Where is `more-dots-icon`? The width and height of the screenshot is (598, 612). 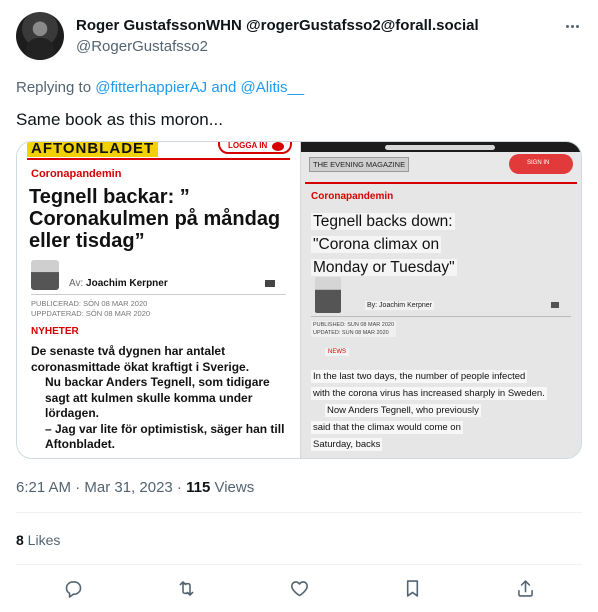
more-dots-icon is located at coordinates (572, 26).